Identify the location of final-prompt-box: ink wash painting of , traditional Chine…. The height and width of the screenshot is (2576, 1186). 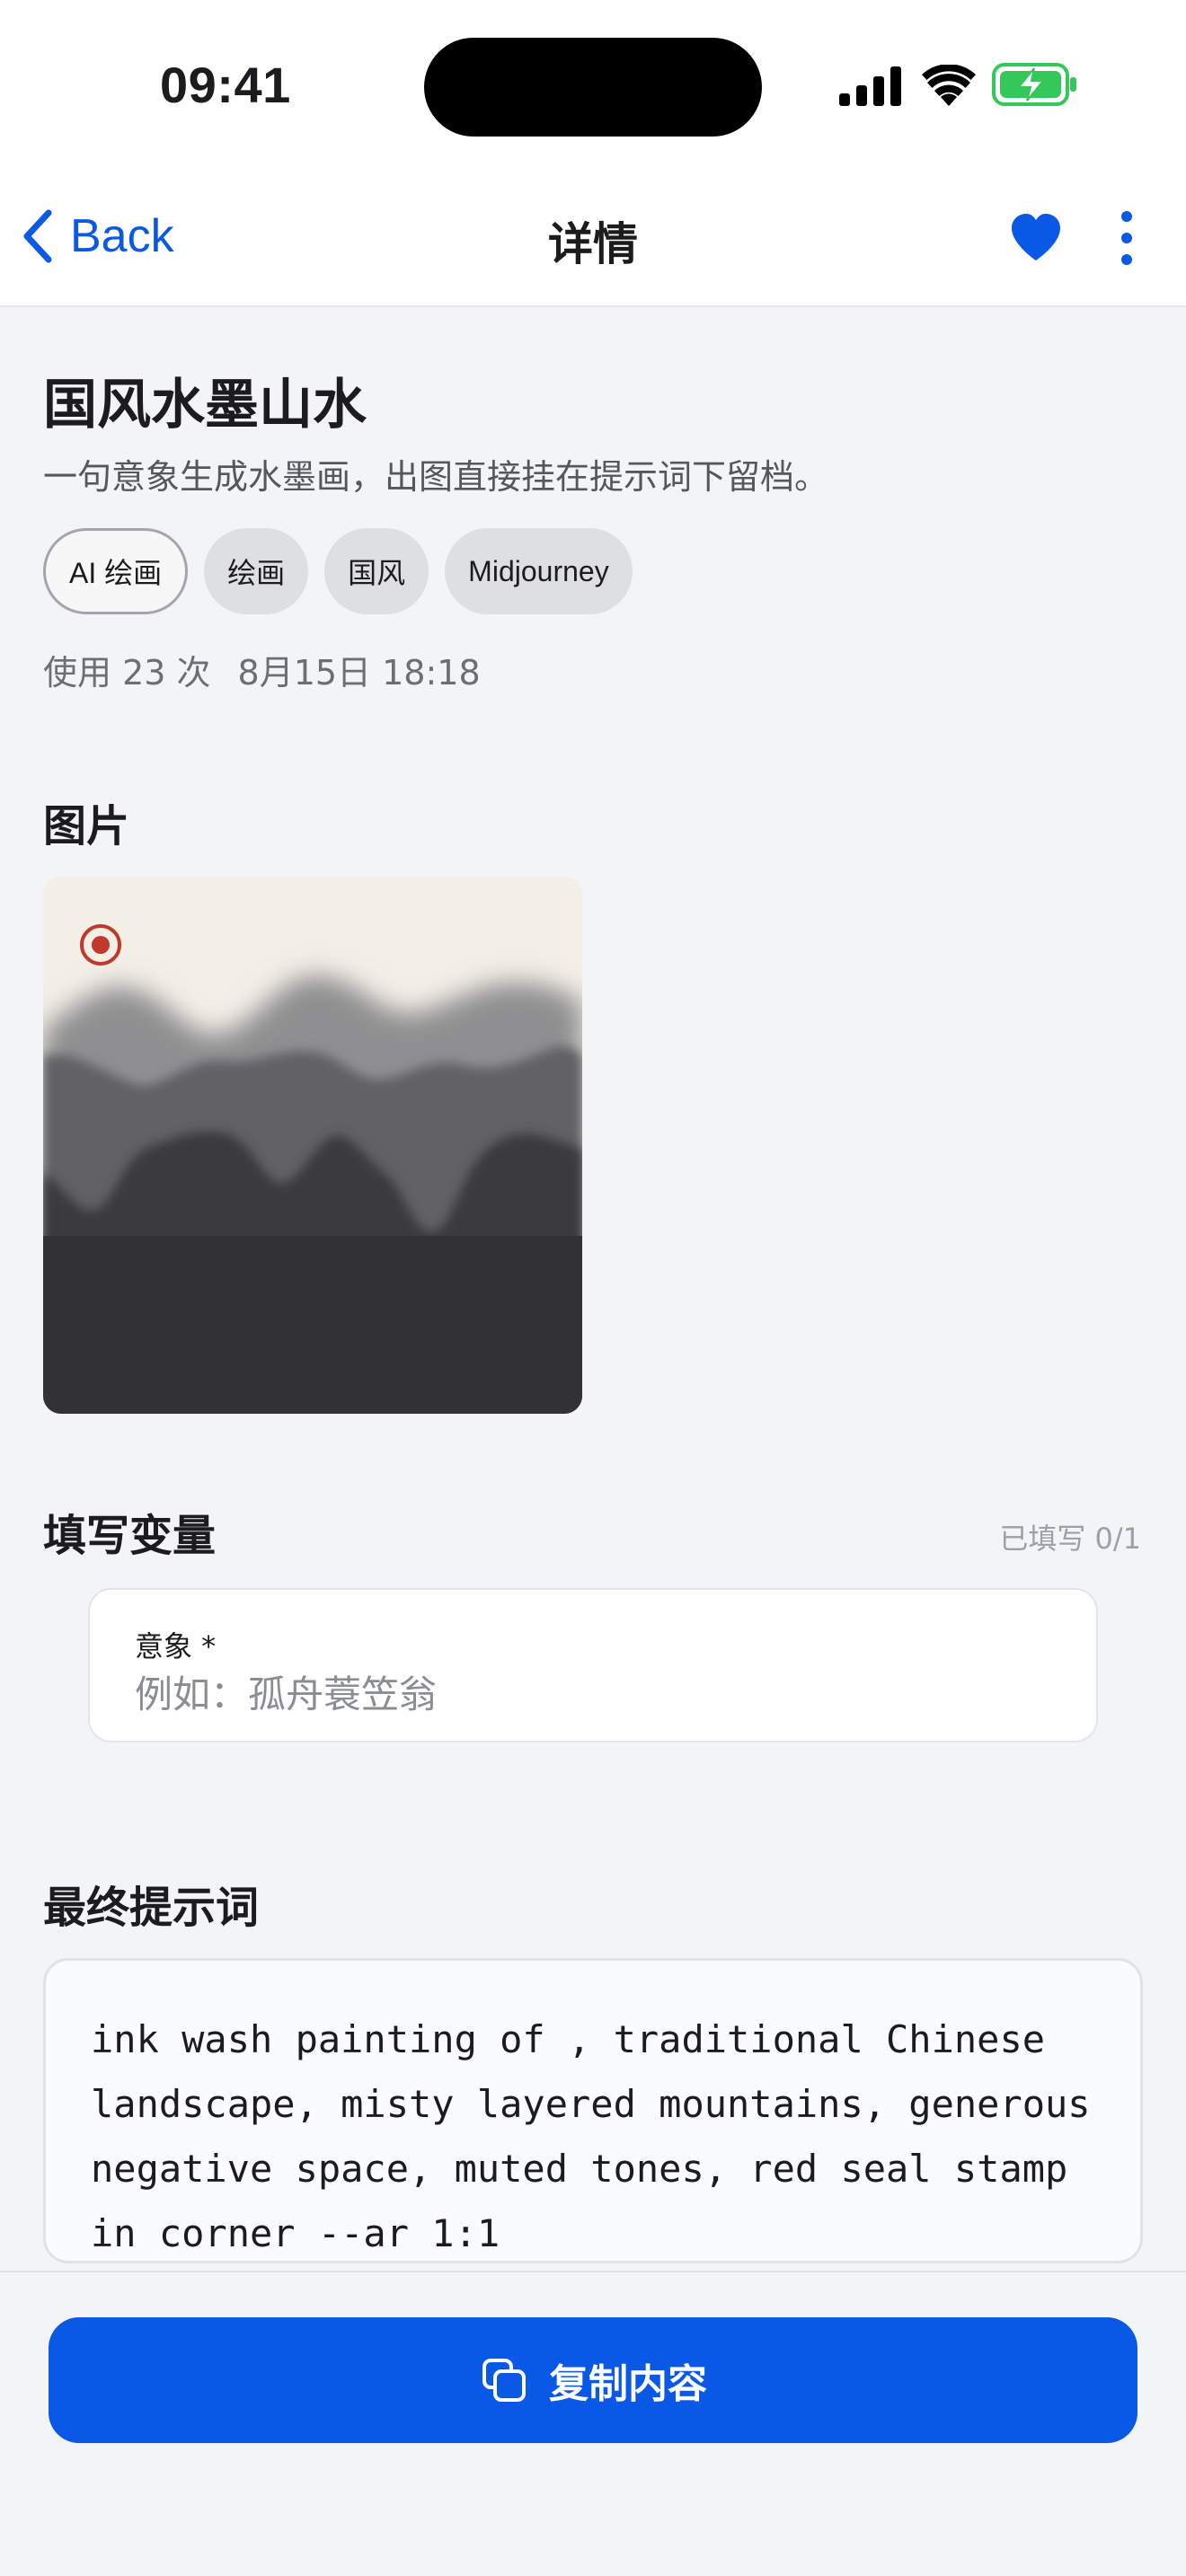
(593, 2110).